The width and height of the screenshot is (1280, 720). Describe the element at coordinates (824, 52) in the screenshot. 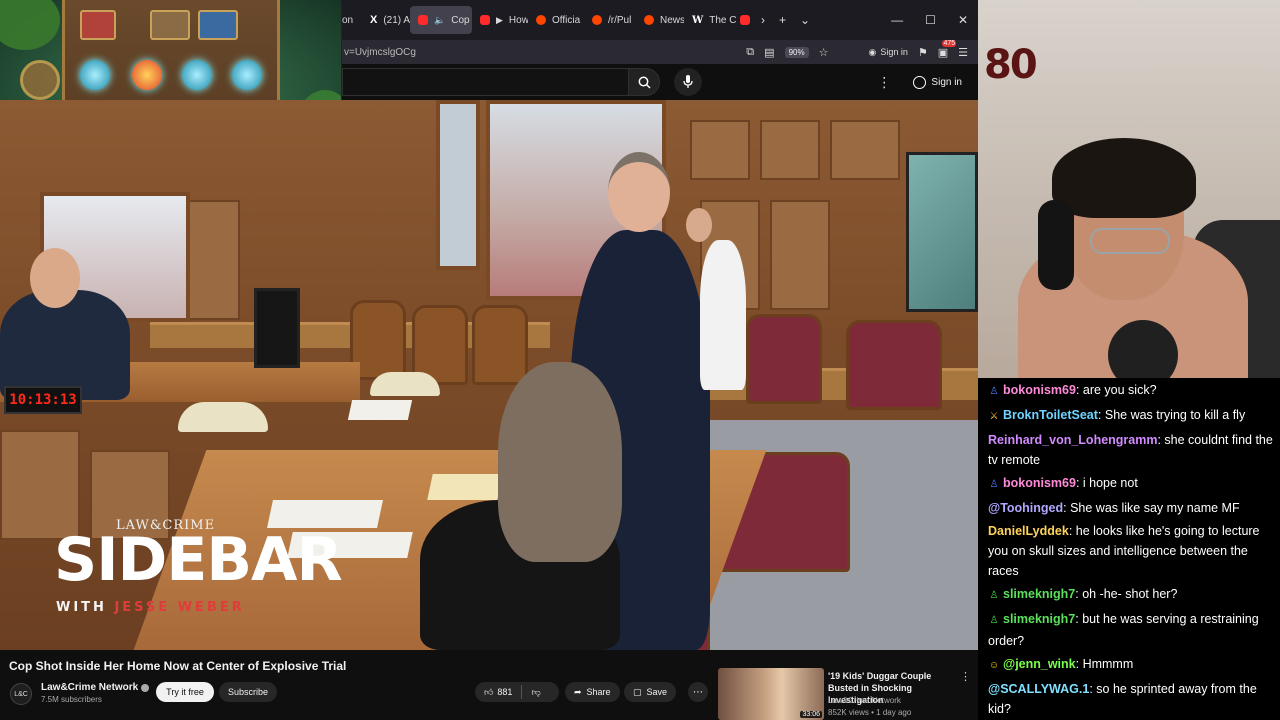

I see `bookmark-star-icon: ☆` at that location.